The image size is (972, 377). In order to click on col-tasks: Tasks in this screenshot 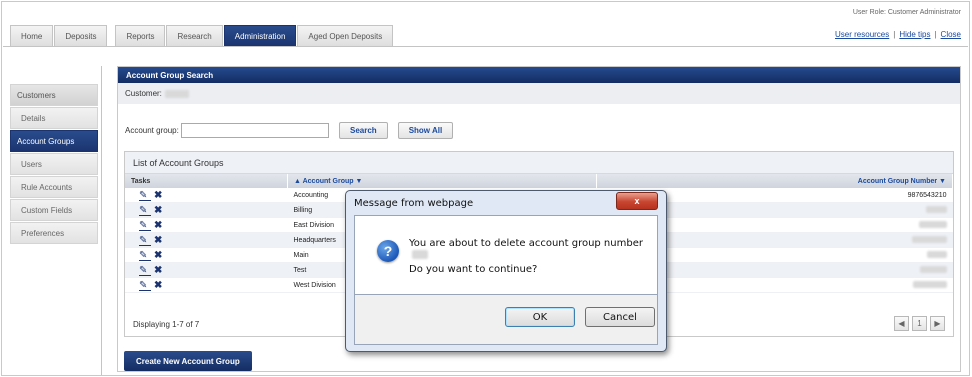, I will do `click(206, 181)`.